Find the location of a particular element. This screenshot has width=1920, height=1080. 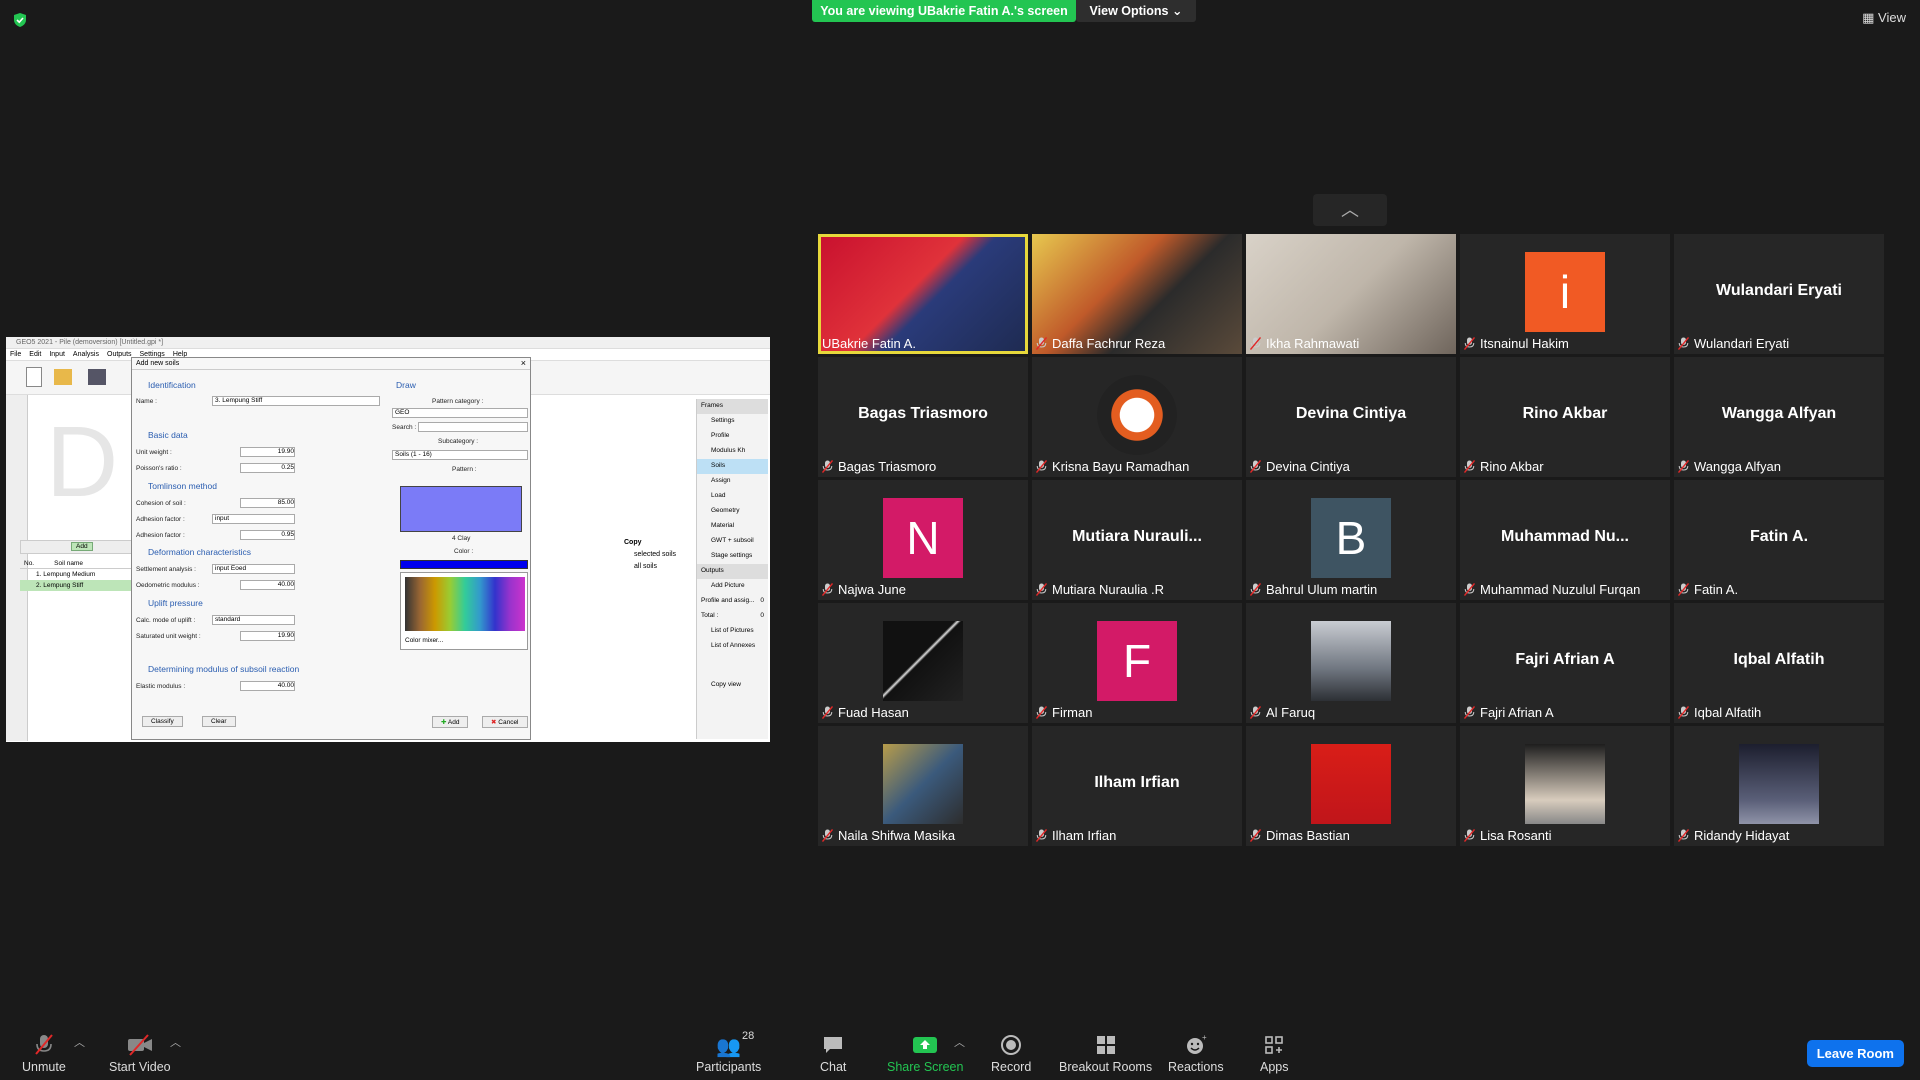

participant-tile: Bagas Triasmoro Bagas Triasmoro is located at coordinates (923, 417).